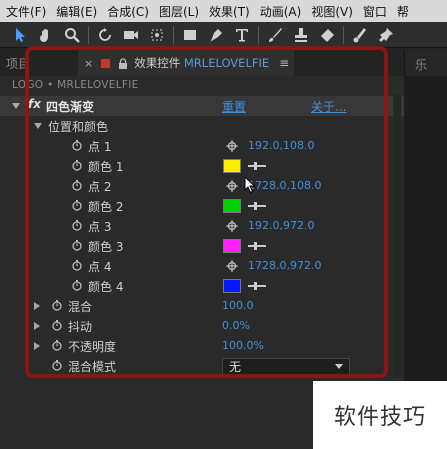 The height and width of the screenshot is (449, 447). Describe the element at coordinates (202, 266) in the screenshot. I see `param-row-point-4: 点 4 1728.0,972.0` at that location.